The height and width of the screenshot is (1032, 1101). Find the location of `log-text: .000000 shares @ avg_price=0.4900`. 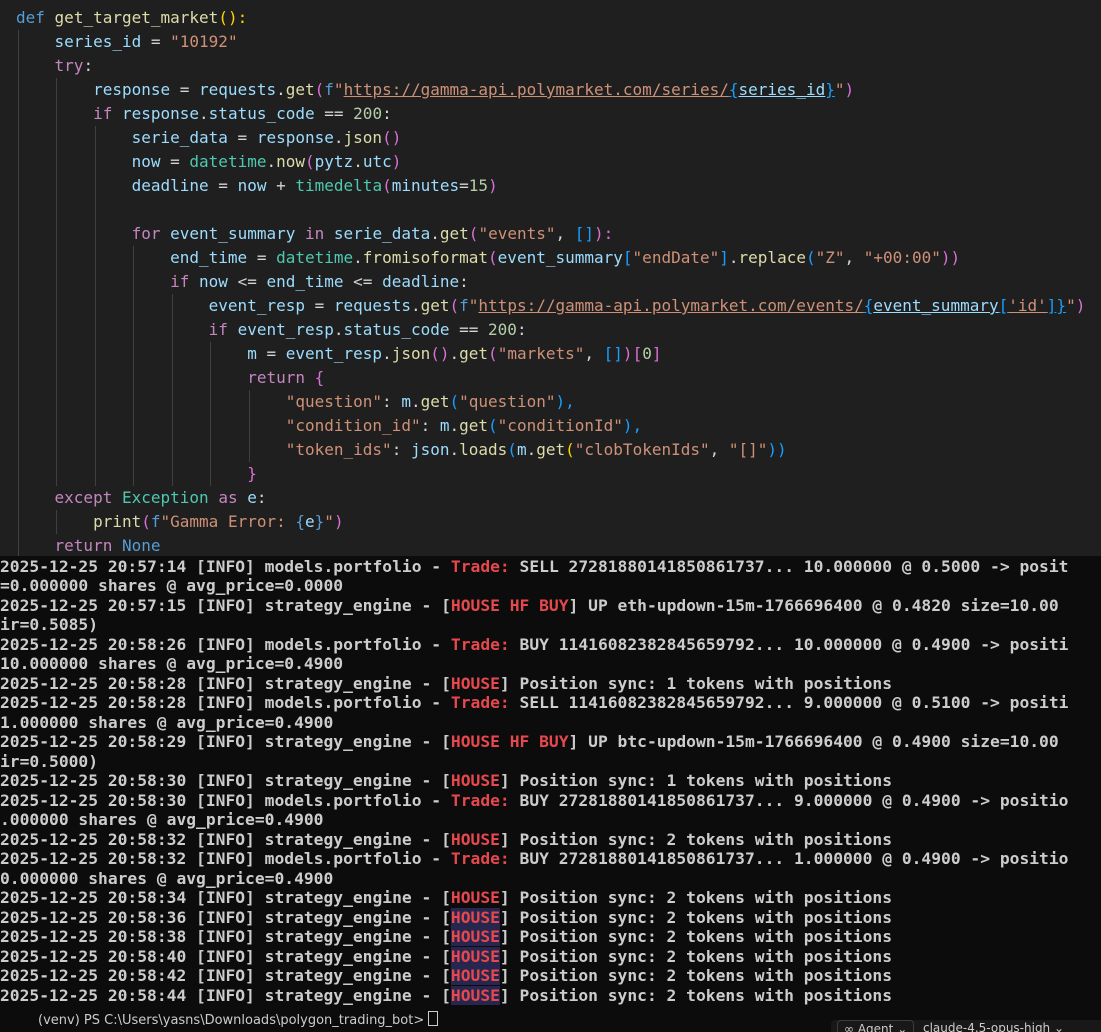

log-text: .000000 shares @ avg_price=0.4900 is located at coordinates (162, 819).